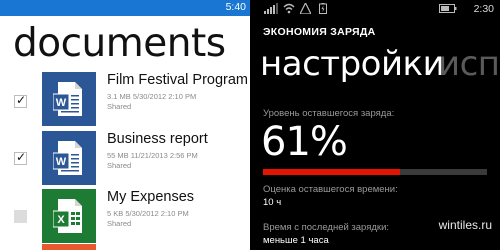 The image size is (500, 250). Describe the element at coordinates (305, 8) in the screenshot. I see `network-icon` at that location.